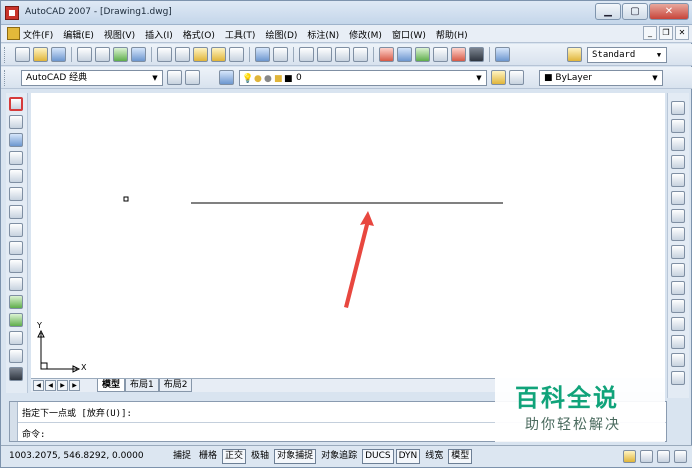 The width and height of the screenshot is (692, 468). What do you see at coordinates (74, 385) in the screenshot?
I see `last-tab-icon: ▶` at bounding box center [74, 385].